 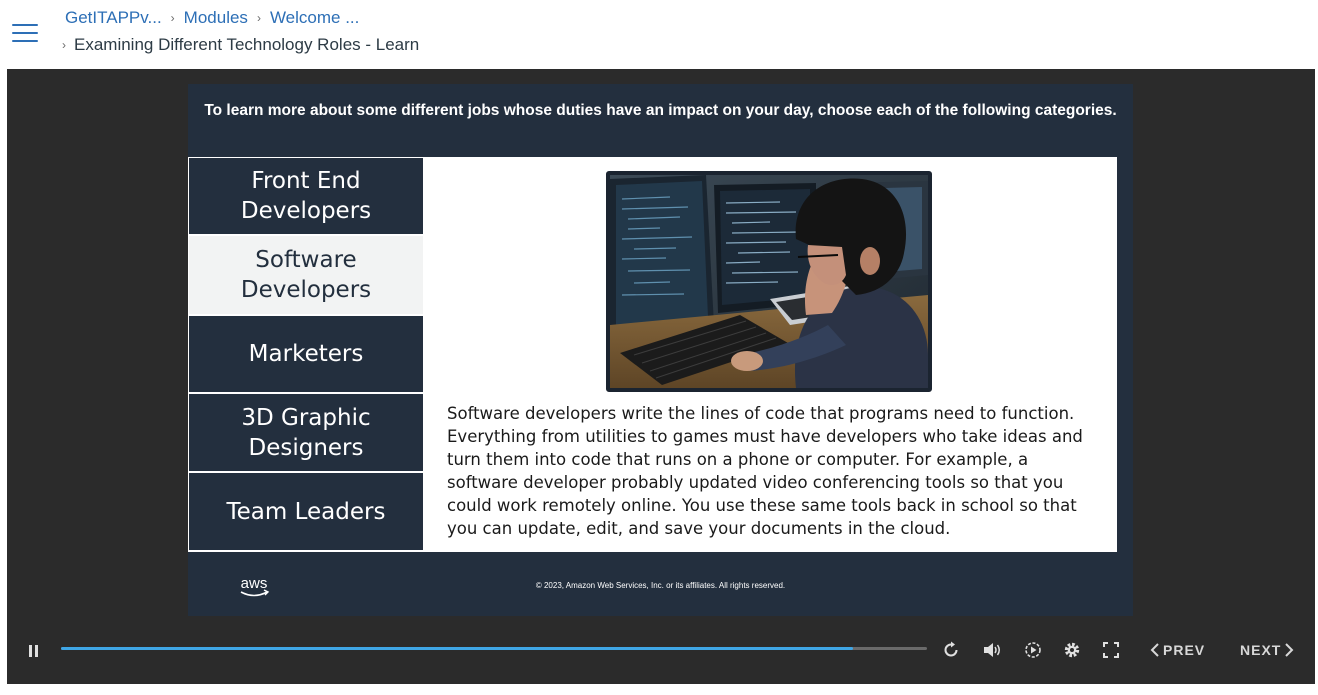 I want to click on fullscreen-icon, so click(x=1111, y=650).